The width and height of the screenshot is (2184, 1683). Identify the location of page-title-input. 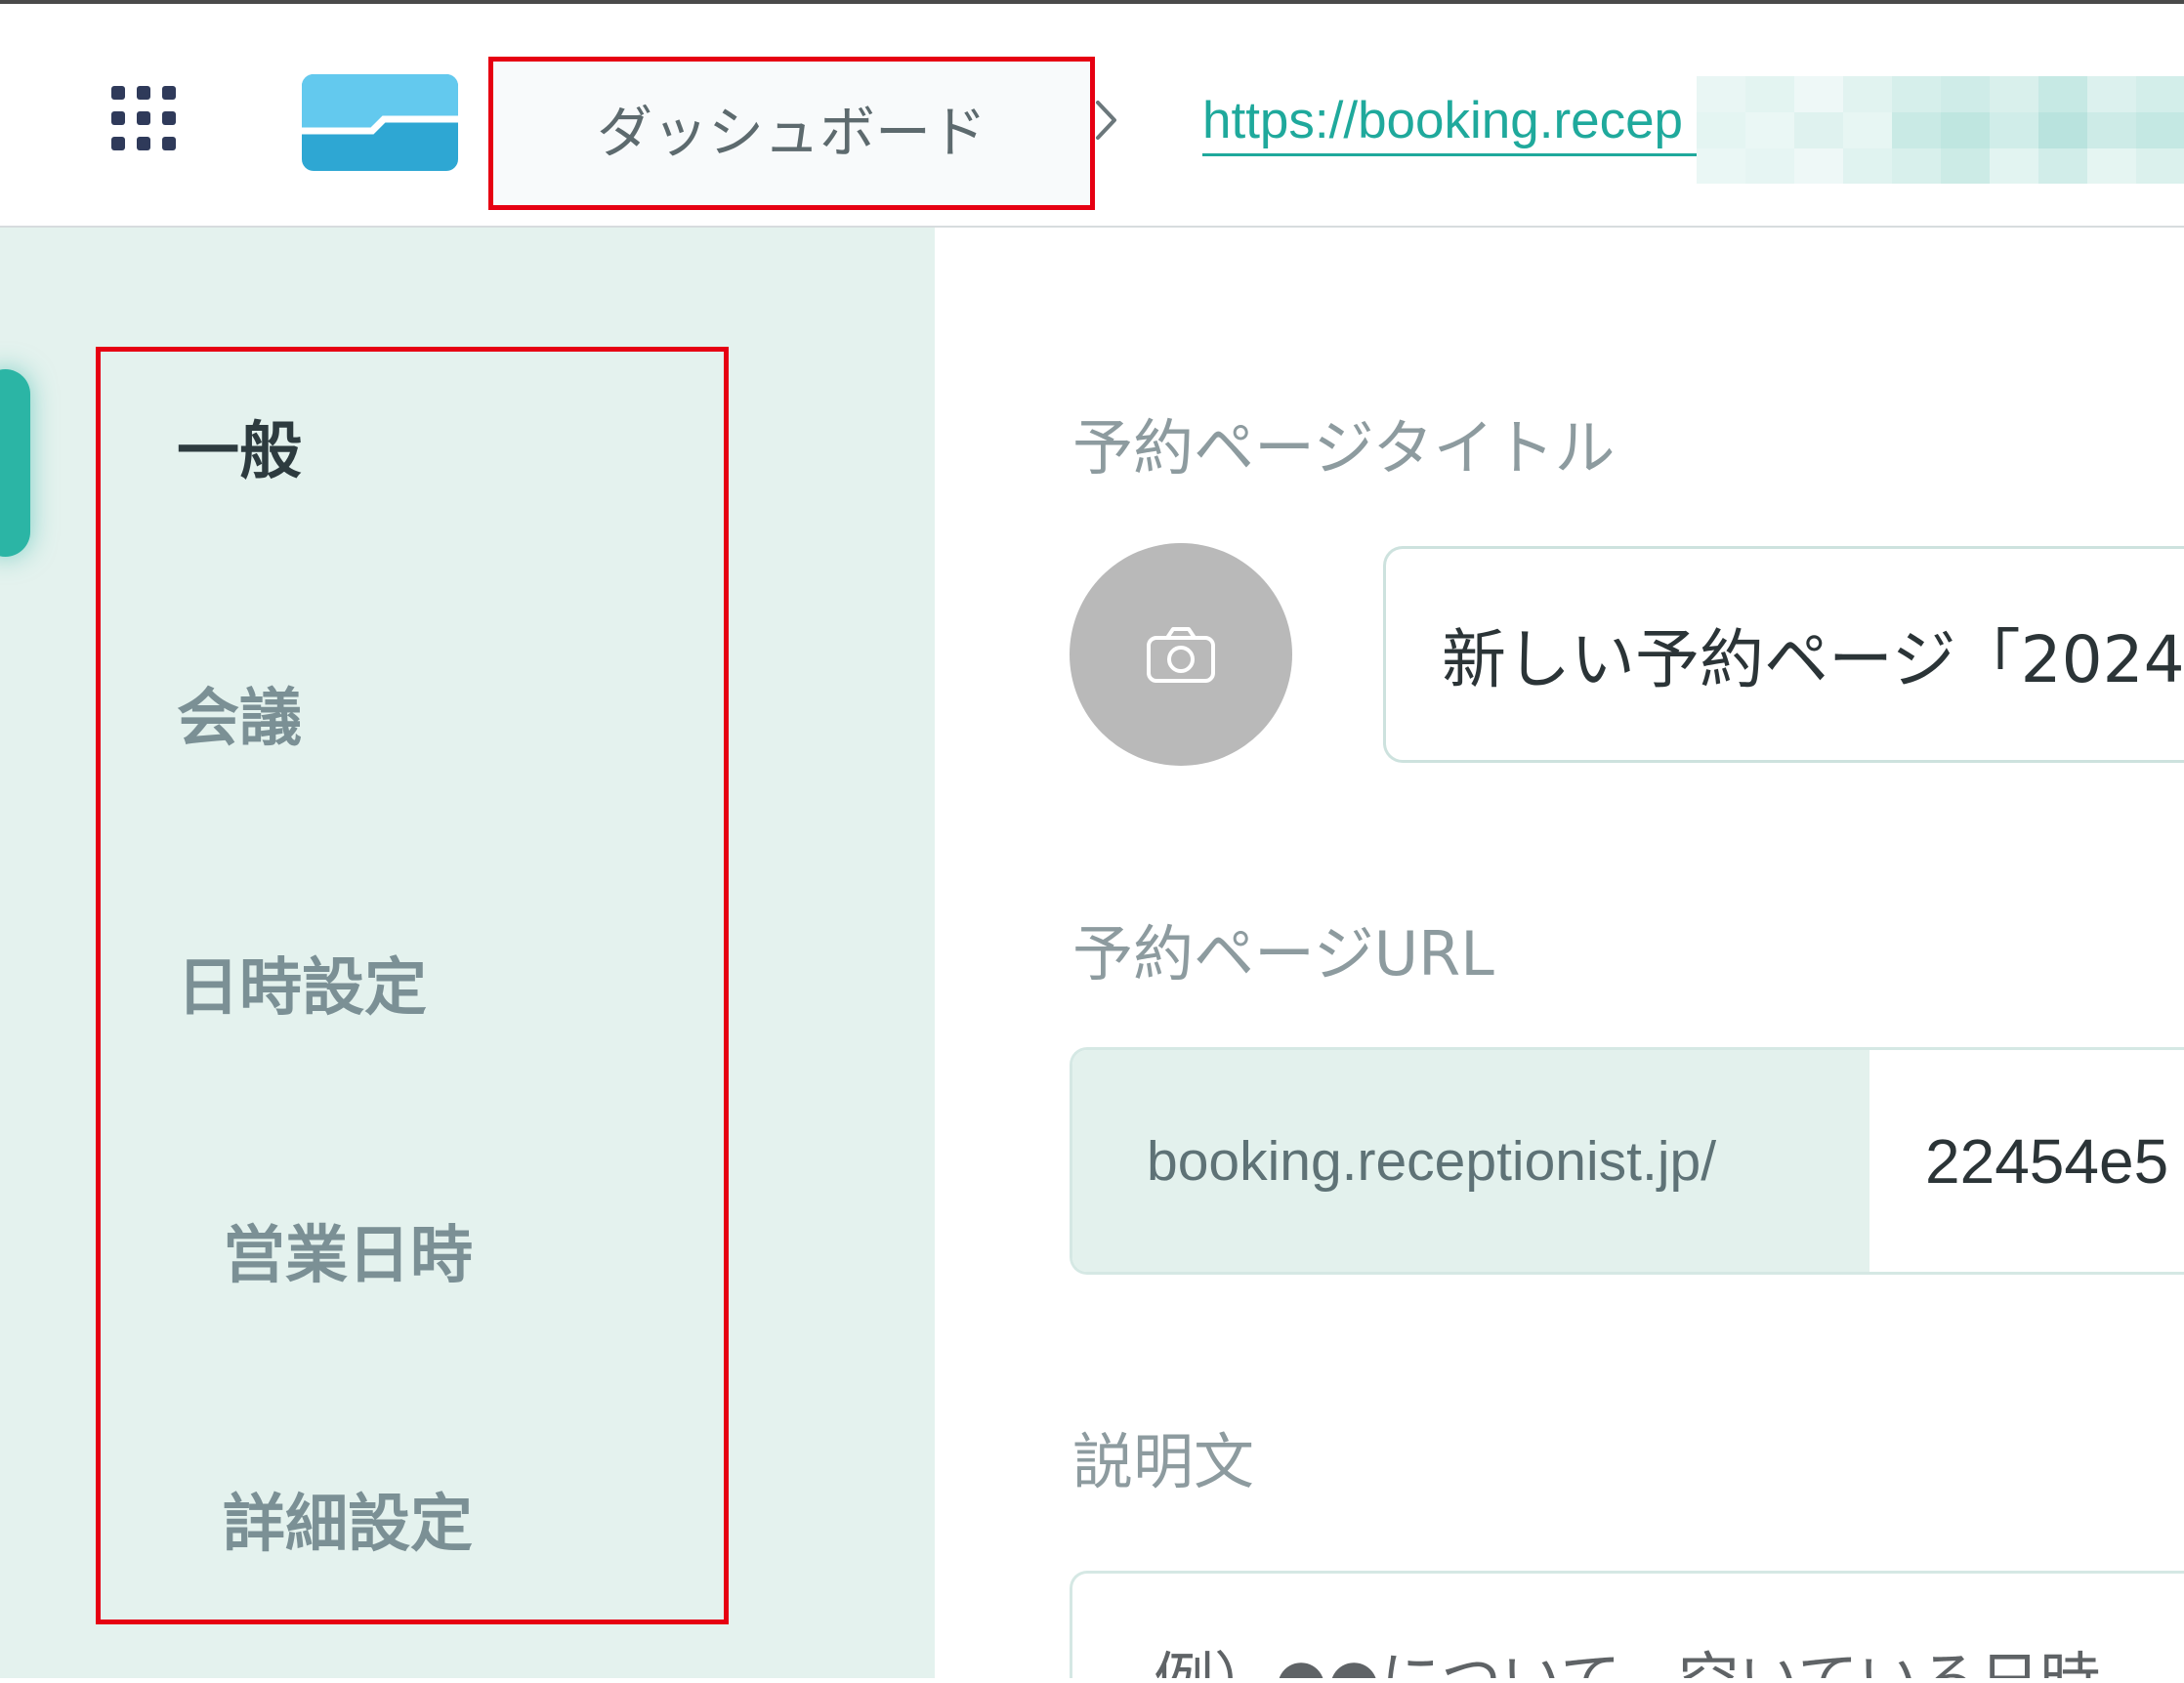
(1783, 654).